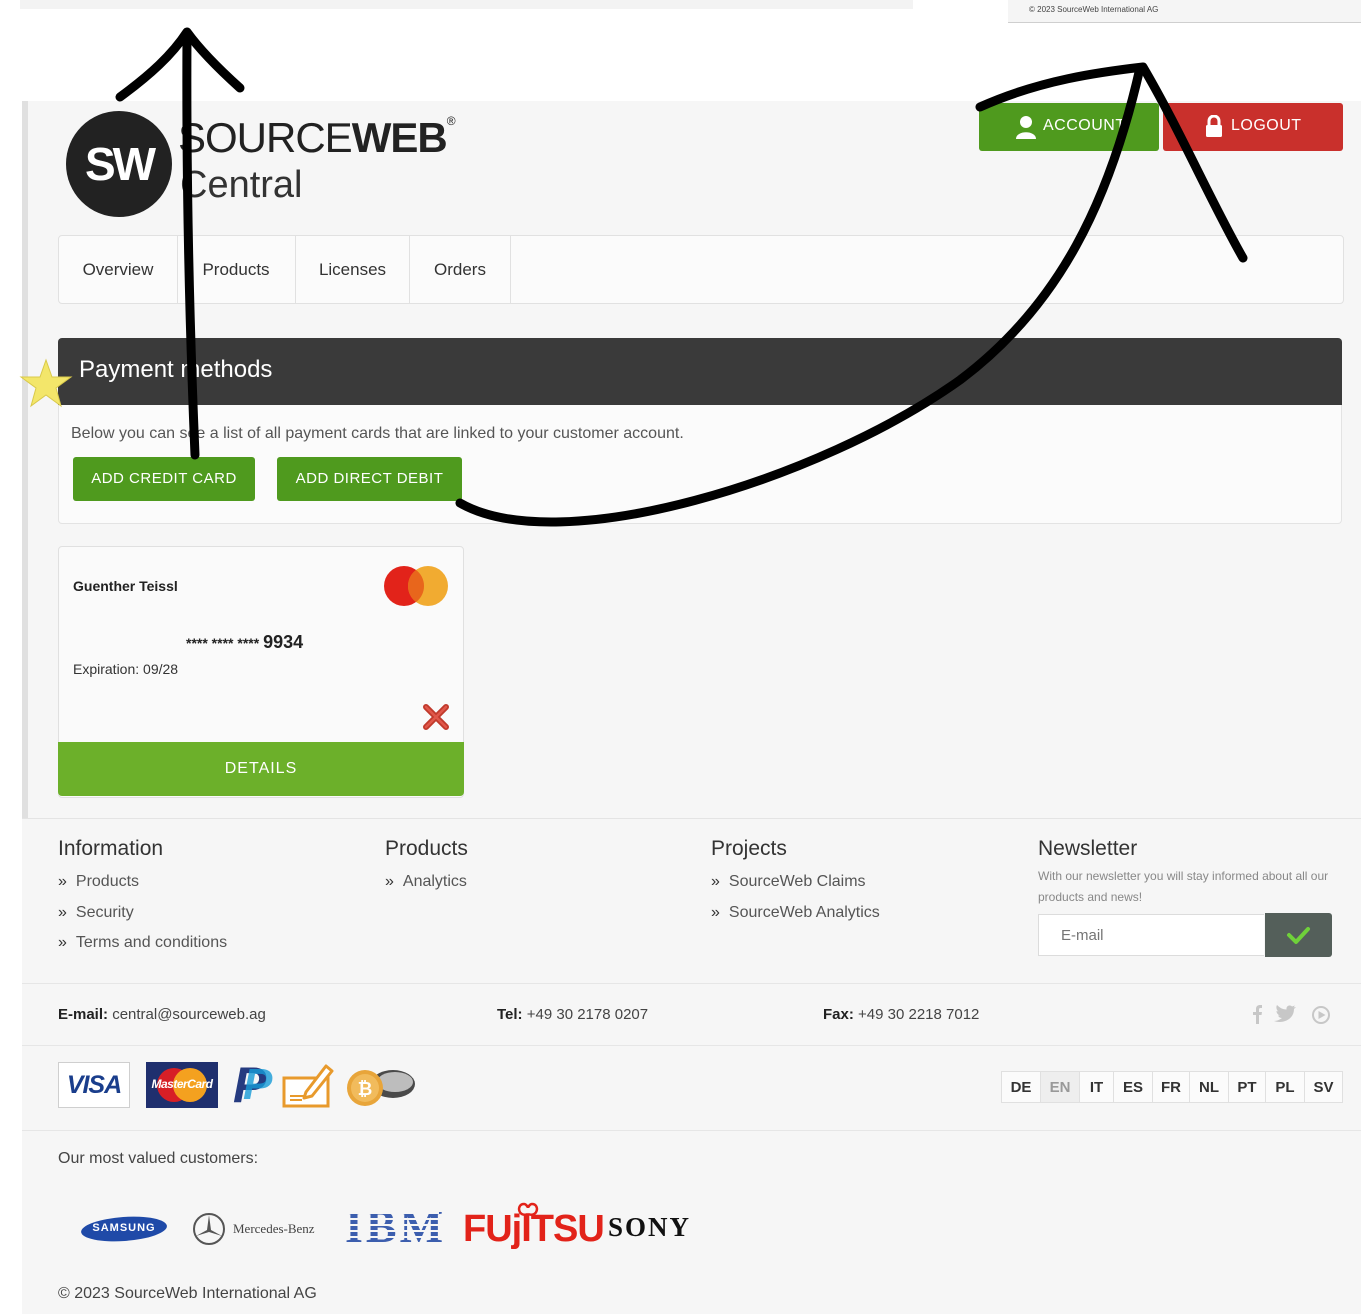  I want to click on sony-logo: SONY, so click(650, 1227).